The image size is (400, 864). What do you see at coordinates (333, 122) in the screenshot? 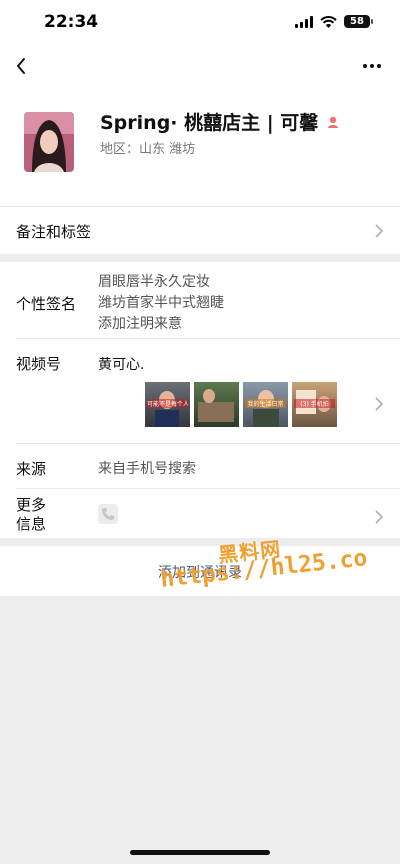
I see `female-gender-icon` at bounding box center [333, 122].